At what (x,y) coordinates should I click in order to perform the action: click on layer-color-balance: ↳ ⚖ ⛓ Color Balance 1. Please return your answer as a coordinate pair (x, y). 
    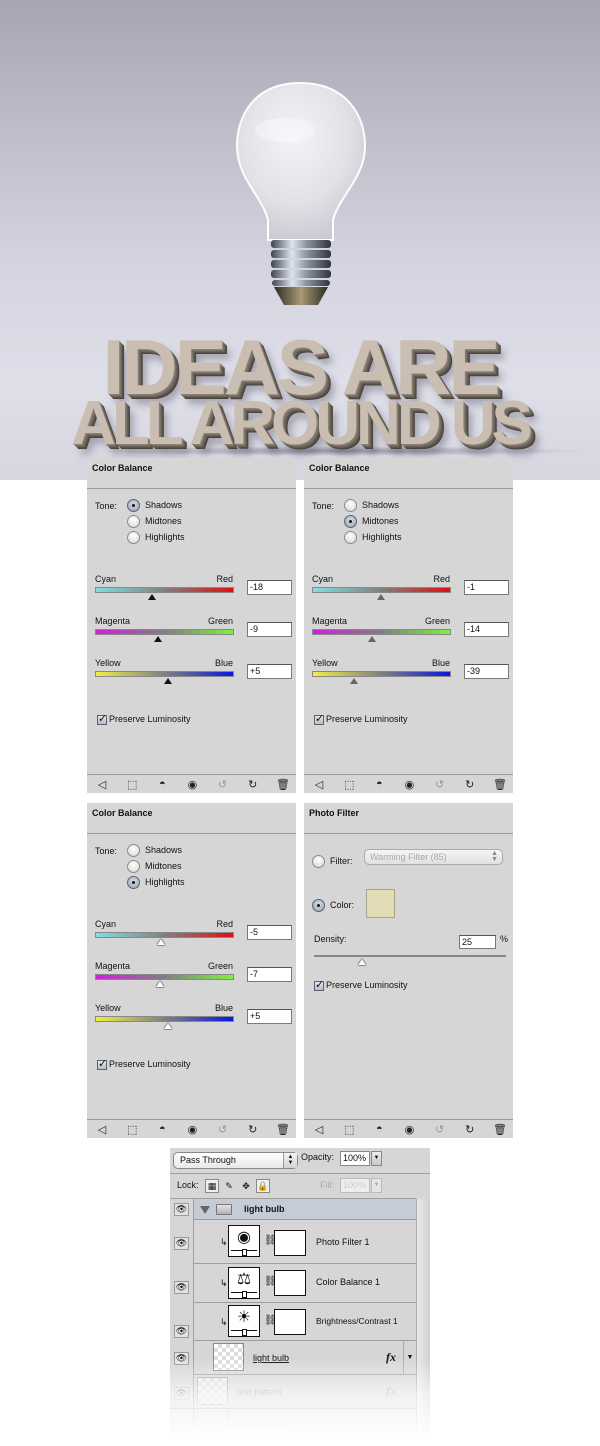
    Looking at the image, I should click on (305, 1283).